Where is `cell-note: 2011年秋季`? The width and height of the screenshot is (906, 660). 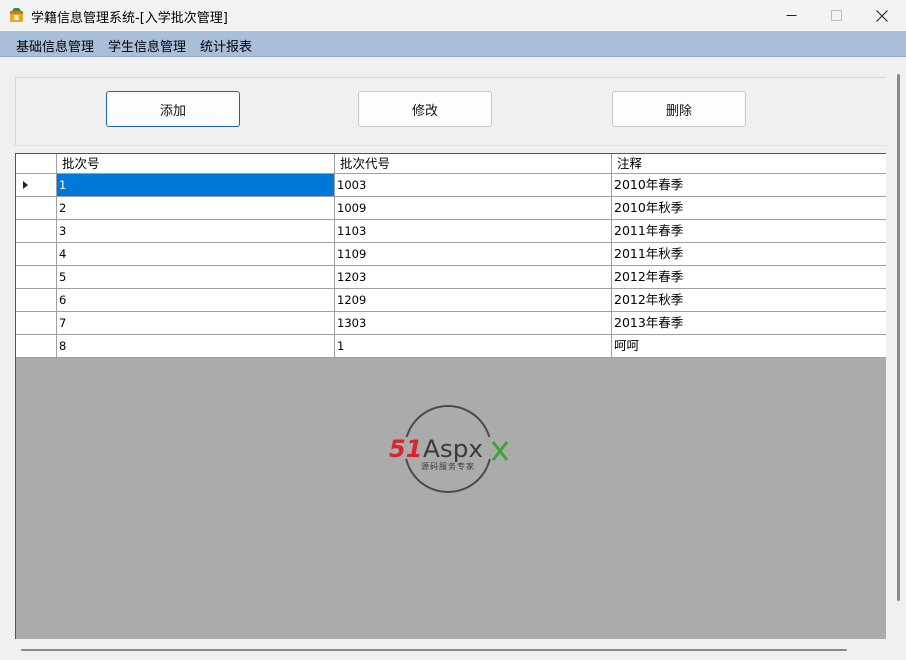
cell-note: 2011年秋季 is located at coordinates (749, 254).